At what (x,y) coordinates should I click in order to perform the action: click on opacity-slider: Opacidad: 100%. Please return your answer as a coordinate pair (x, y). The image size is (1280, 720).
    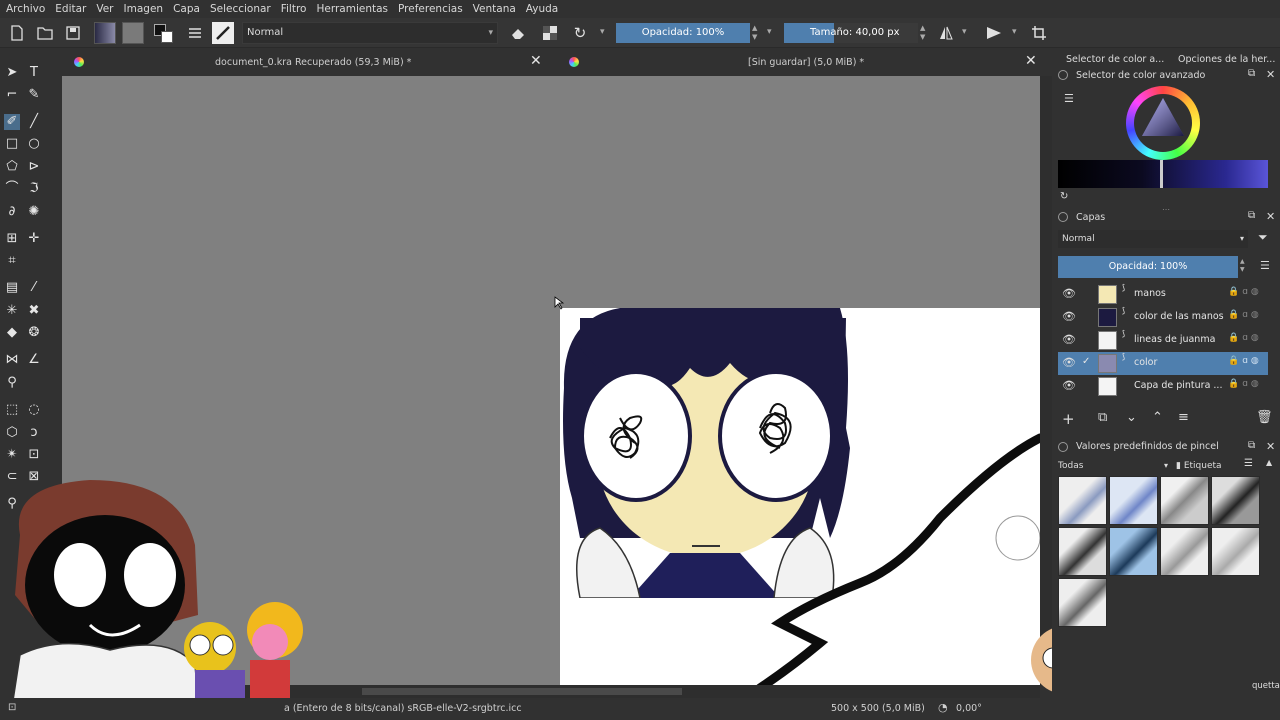
    Looking at the image, I should click on (683, 33).